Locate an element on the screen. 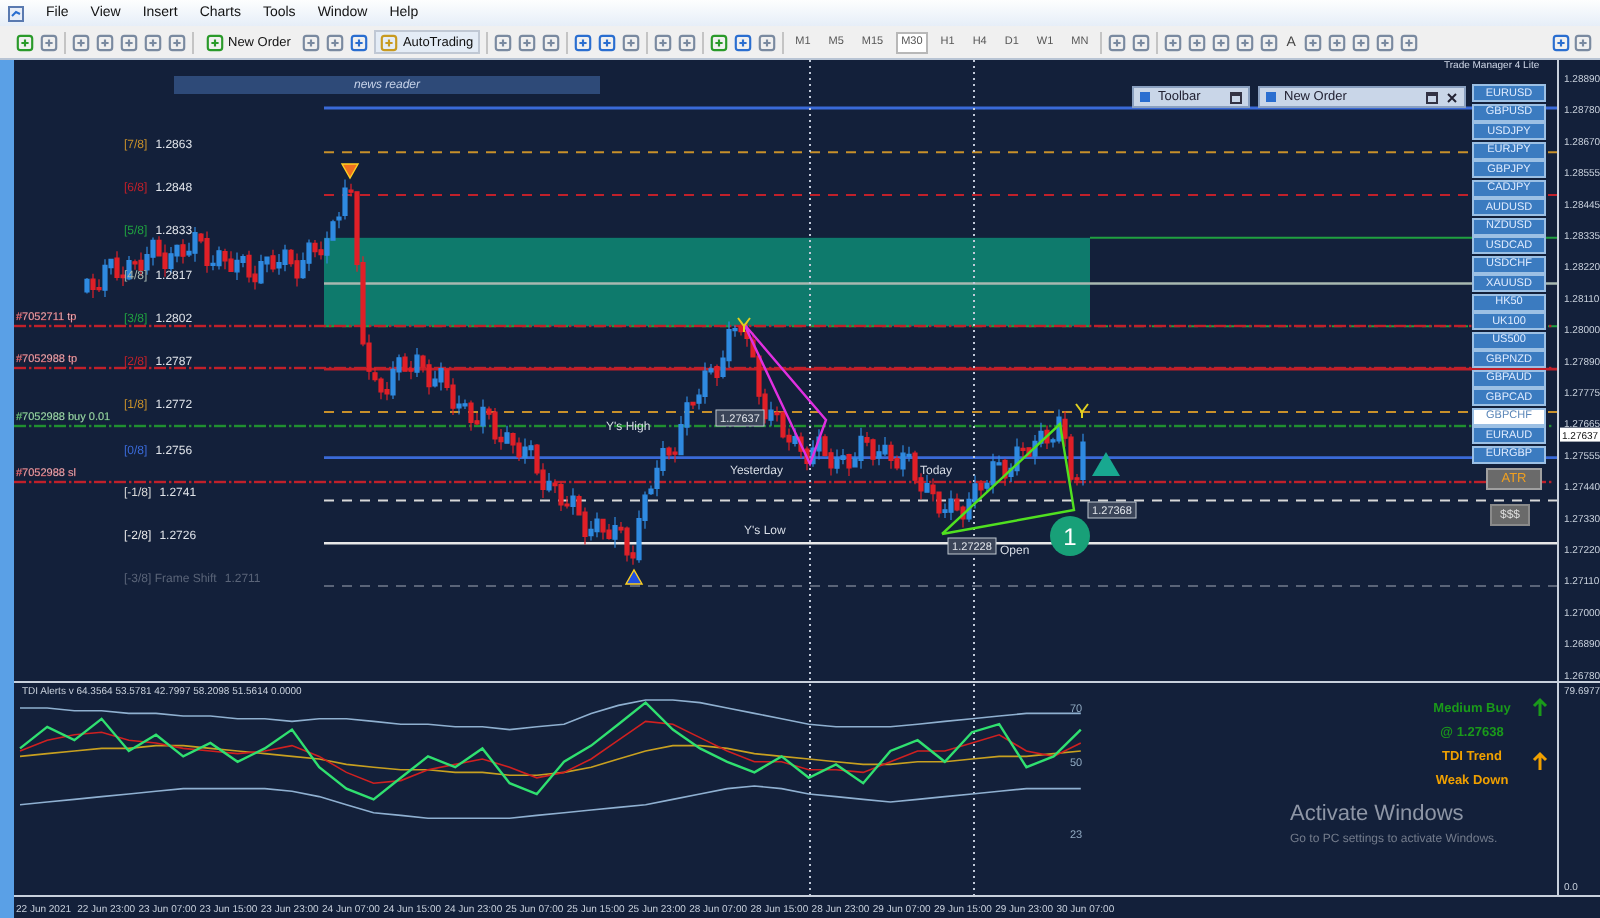  activation-title: Activate Windows is located at coordinates (1377, 814).